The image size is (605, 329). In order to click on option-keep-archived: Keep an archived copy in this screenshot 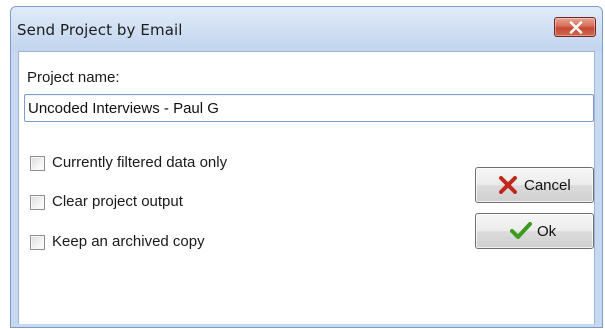, I will do `click(145, 243)`.